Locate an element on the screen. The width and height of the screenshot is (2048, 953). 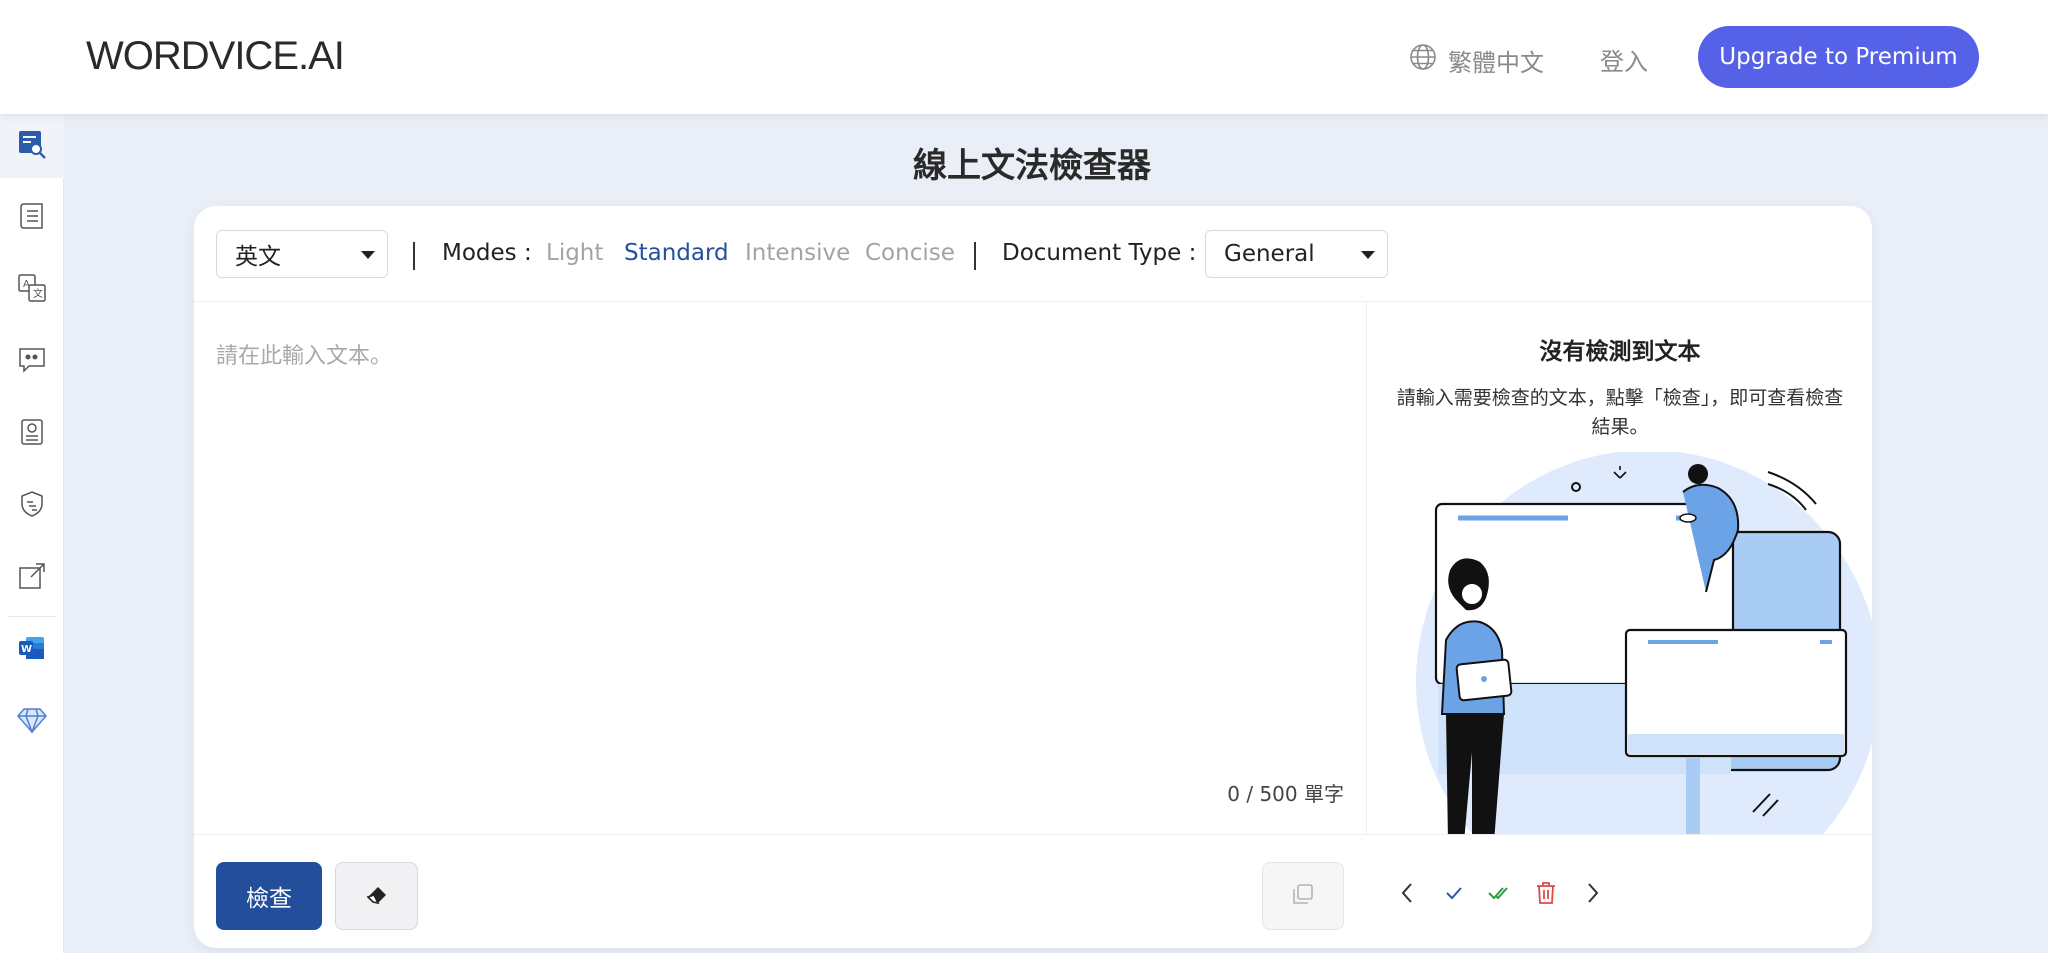
document-type-select: General is located at coordinates (1296, 254).